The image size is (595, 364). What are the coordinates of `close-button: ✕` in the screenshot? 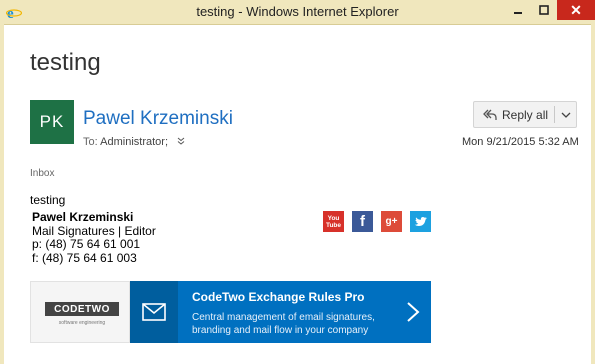 It's located at (576, 10).